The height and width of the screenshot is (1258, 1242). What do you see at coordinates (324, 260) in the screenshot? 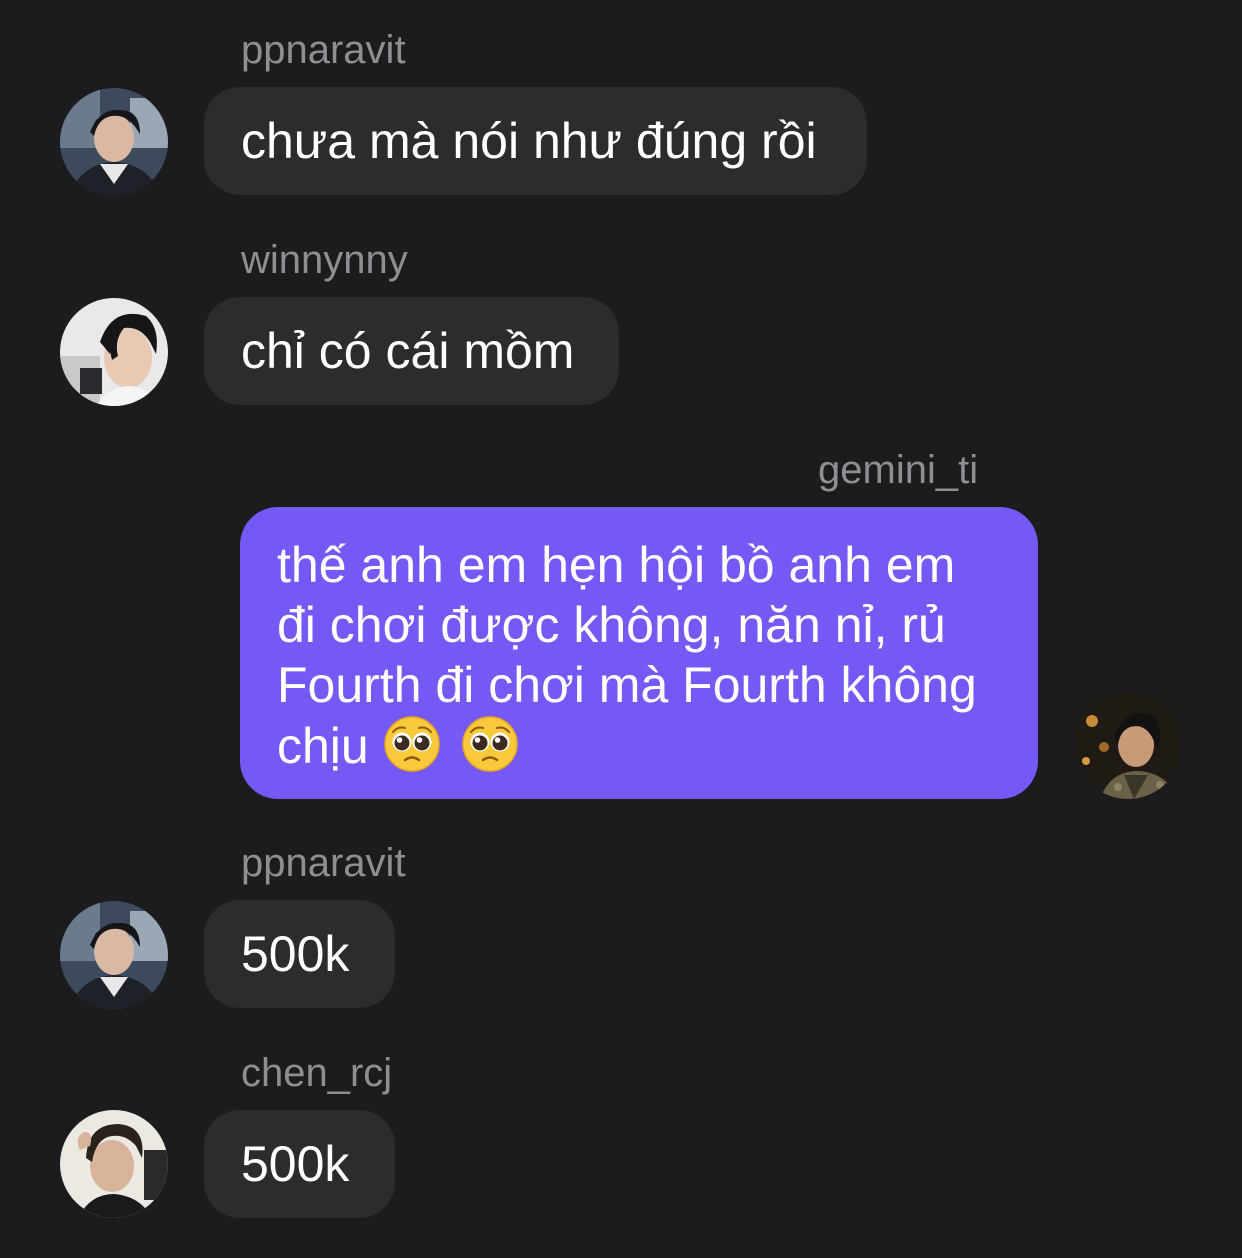
I see `message-username: winnynny` at bounding box center [324, 260].